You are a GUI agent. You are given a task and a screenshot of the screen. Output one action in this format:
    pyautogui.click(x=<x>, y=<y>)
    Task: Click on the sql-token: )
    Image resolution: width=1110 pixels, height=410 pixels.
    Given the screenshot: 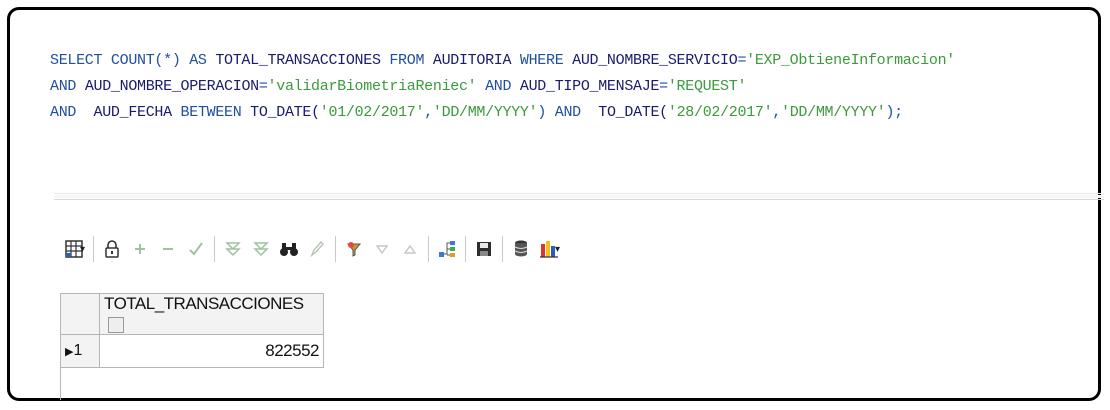 What is the action you would take?
    pyautogui.click(x=542, y=112)
    